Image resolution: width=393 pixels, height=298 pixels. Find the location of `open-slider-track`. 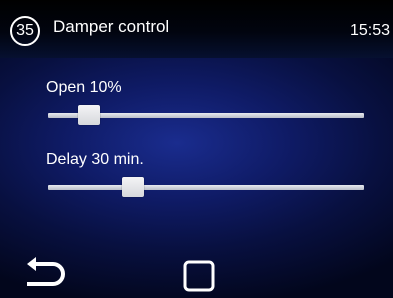

open-slider-track is located at coordinates (206, 115).